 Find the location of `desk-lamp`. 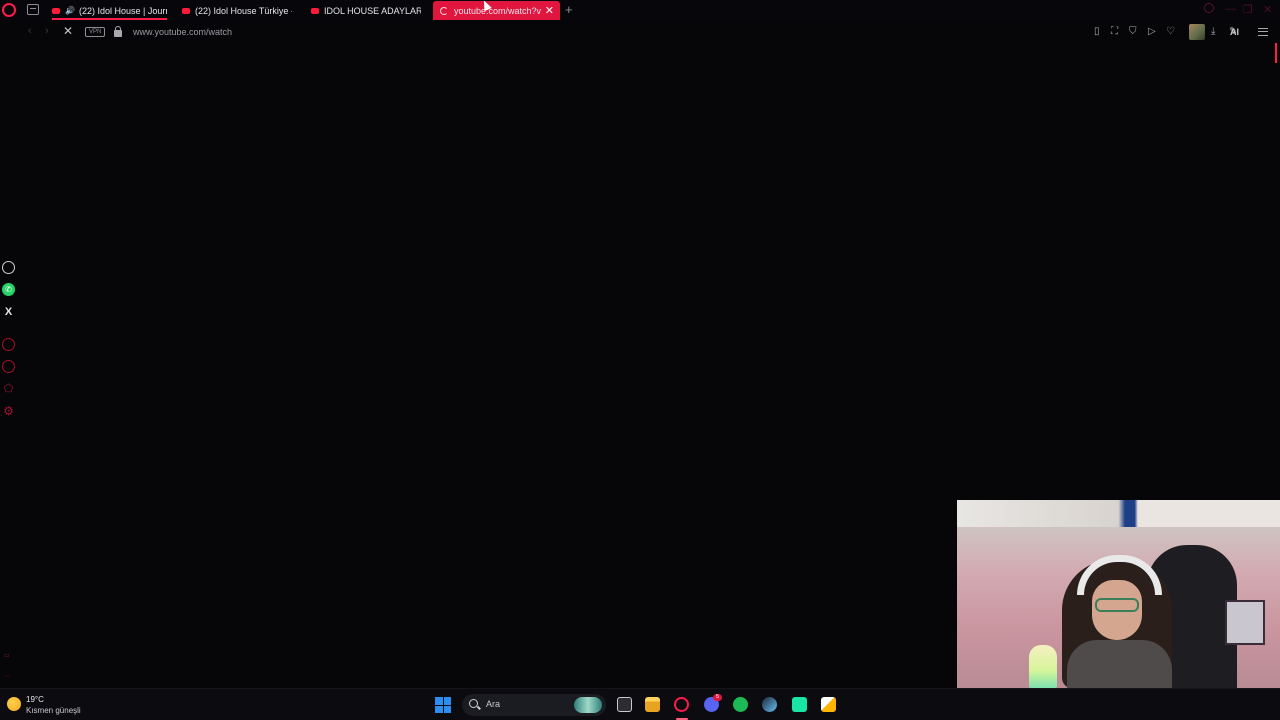

desk-lamp is located at coordinates (1043, 666).